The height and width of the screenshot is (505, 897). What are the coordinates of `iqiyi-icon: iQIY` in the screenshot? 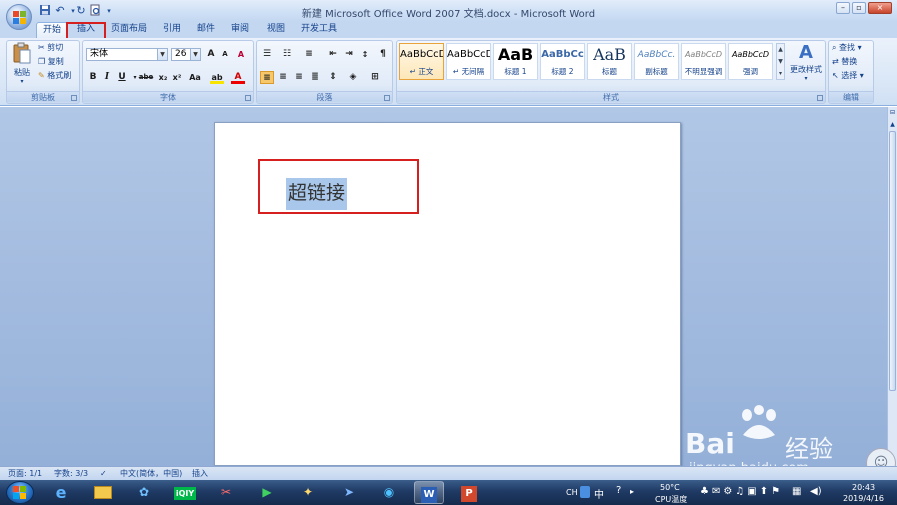 It's located at (185, 492).